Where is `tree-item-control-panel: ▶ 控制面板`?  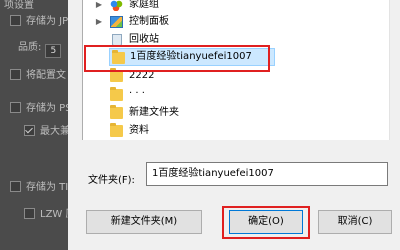
tree-item-control-panel: ▶ 控制面板 is located at coordinates (233, 22).